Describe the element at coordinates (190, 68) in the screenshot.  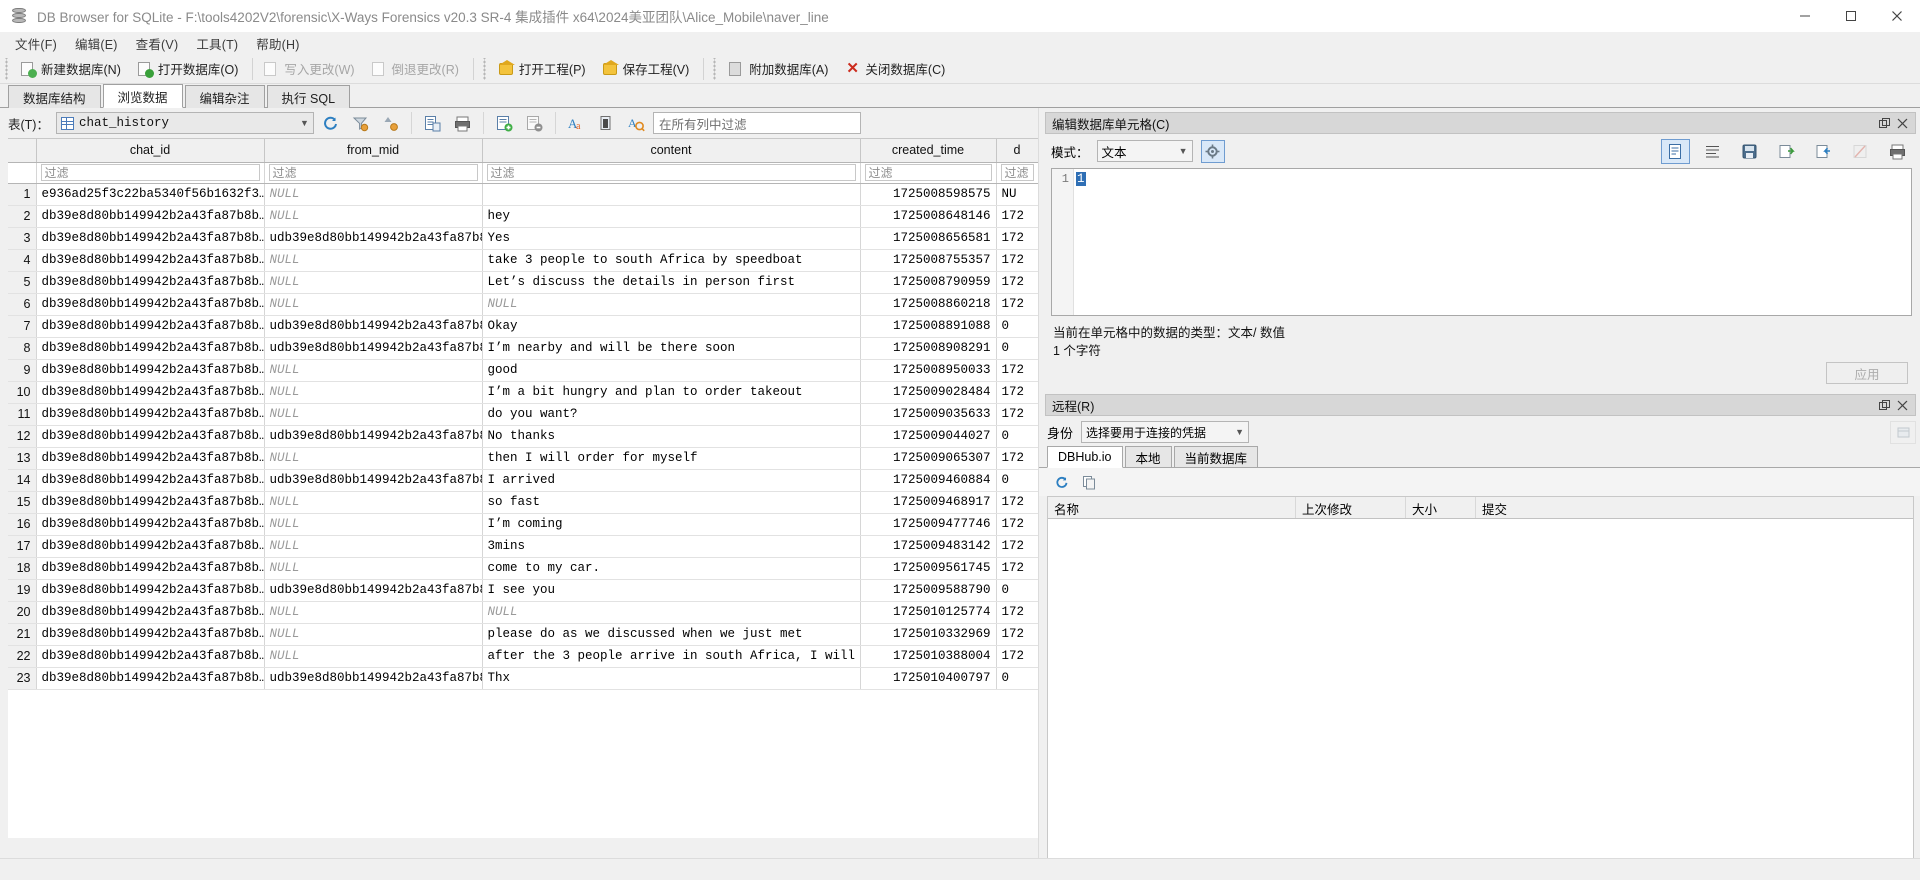
I see `open-database-button: 打开数据库(O)` at that location.